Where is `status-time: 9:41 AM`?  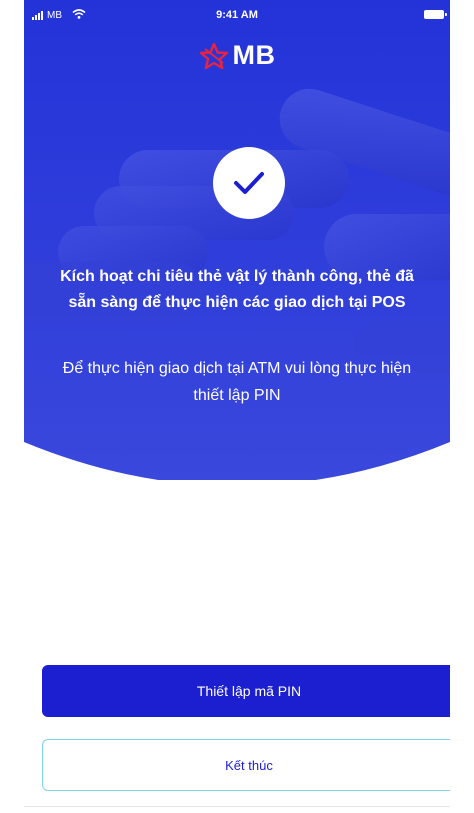
status-time: 9:41 AM is located at coordinates (237, 15).